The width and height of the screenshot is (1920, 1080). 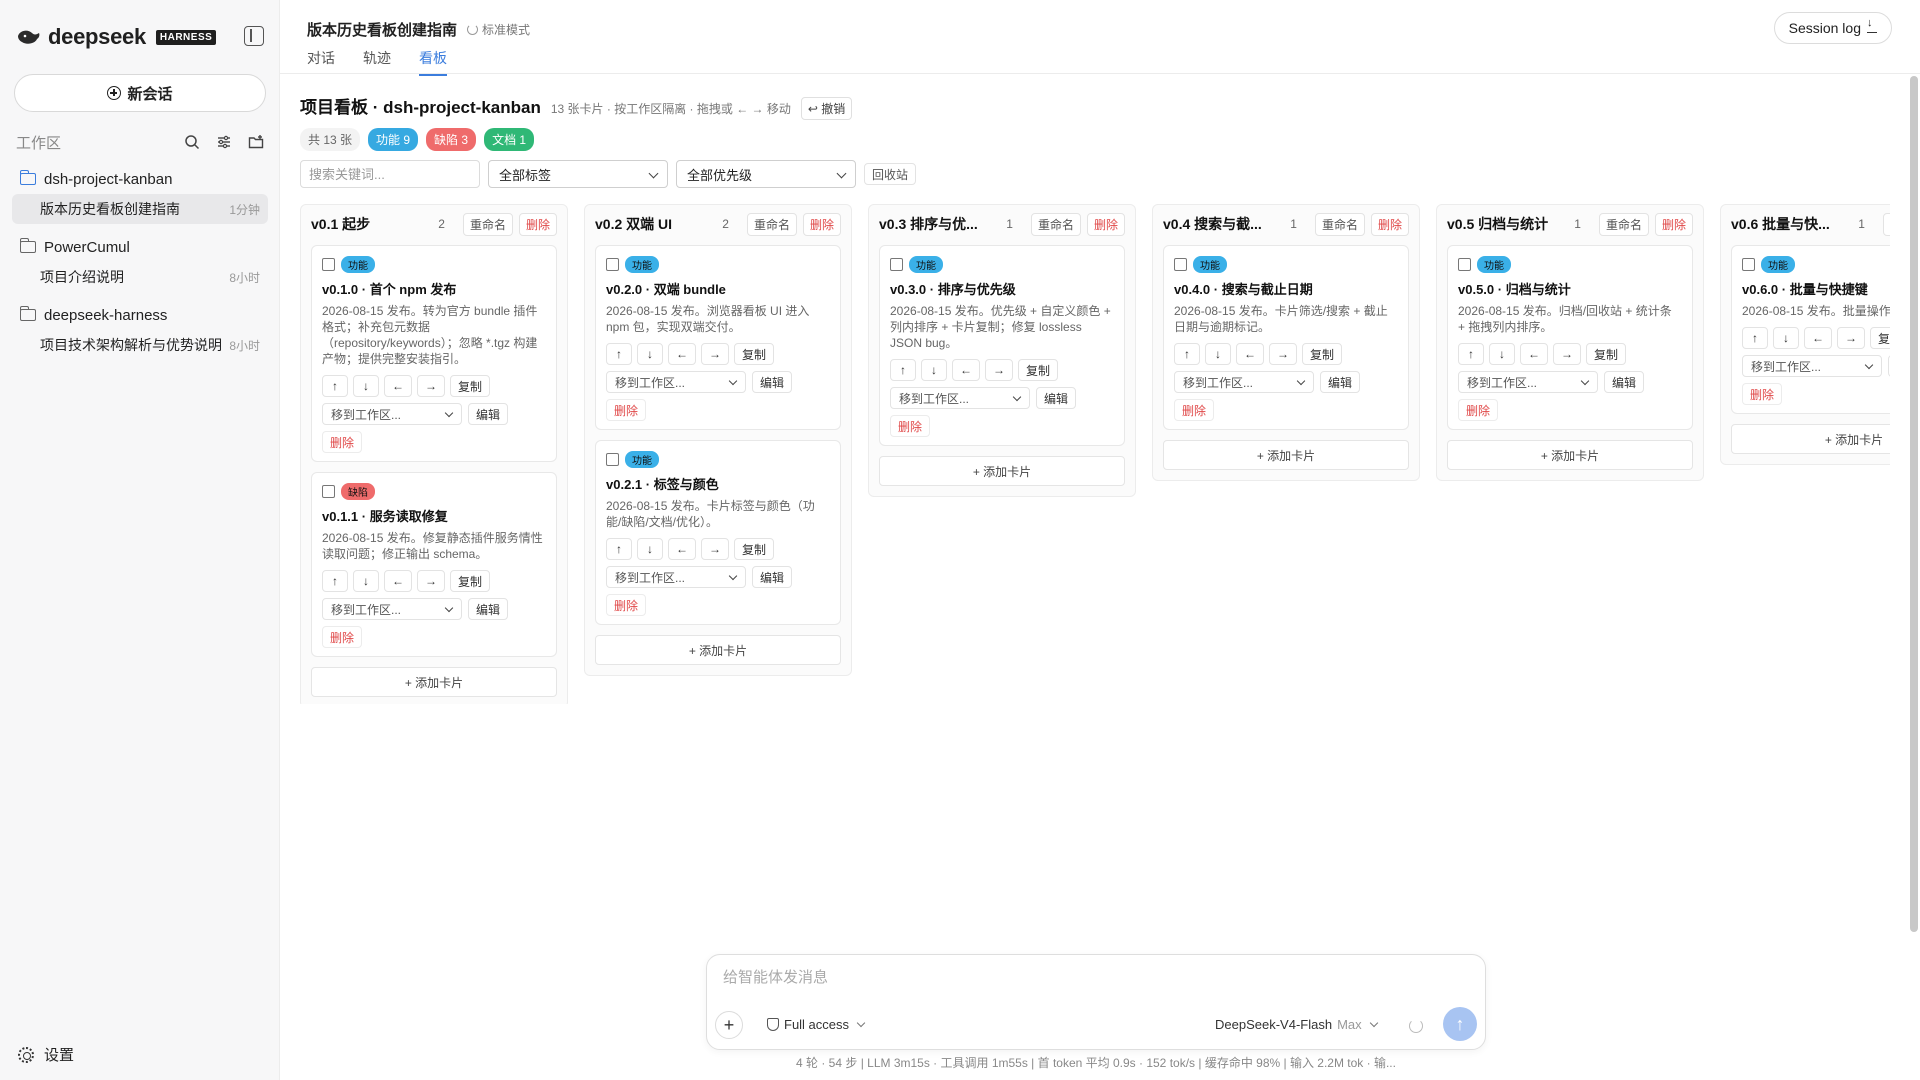 What do you see at coordinates (1105, 224) in the screenshot?
I see `delete-column-button: 删除` at bounding box center [1105, 224].